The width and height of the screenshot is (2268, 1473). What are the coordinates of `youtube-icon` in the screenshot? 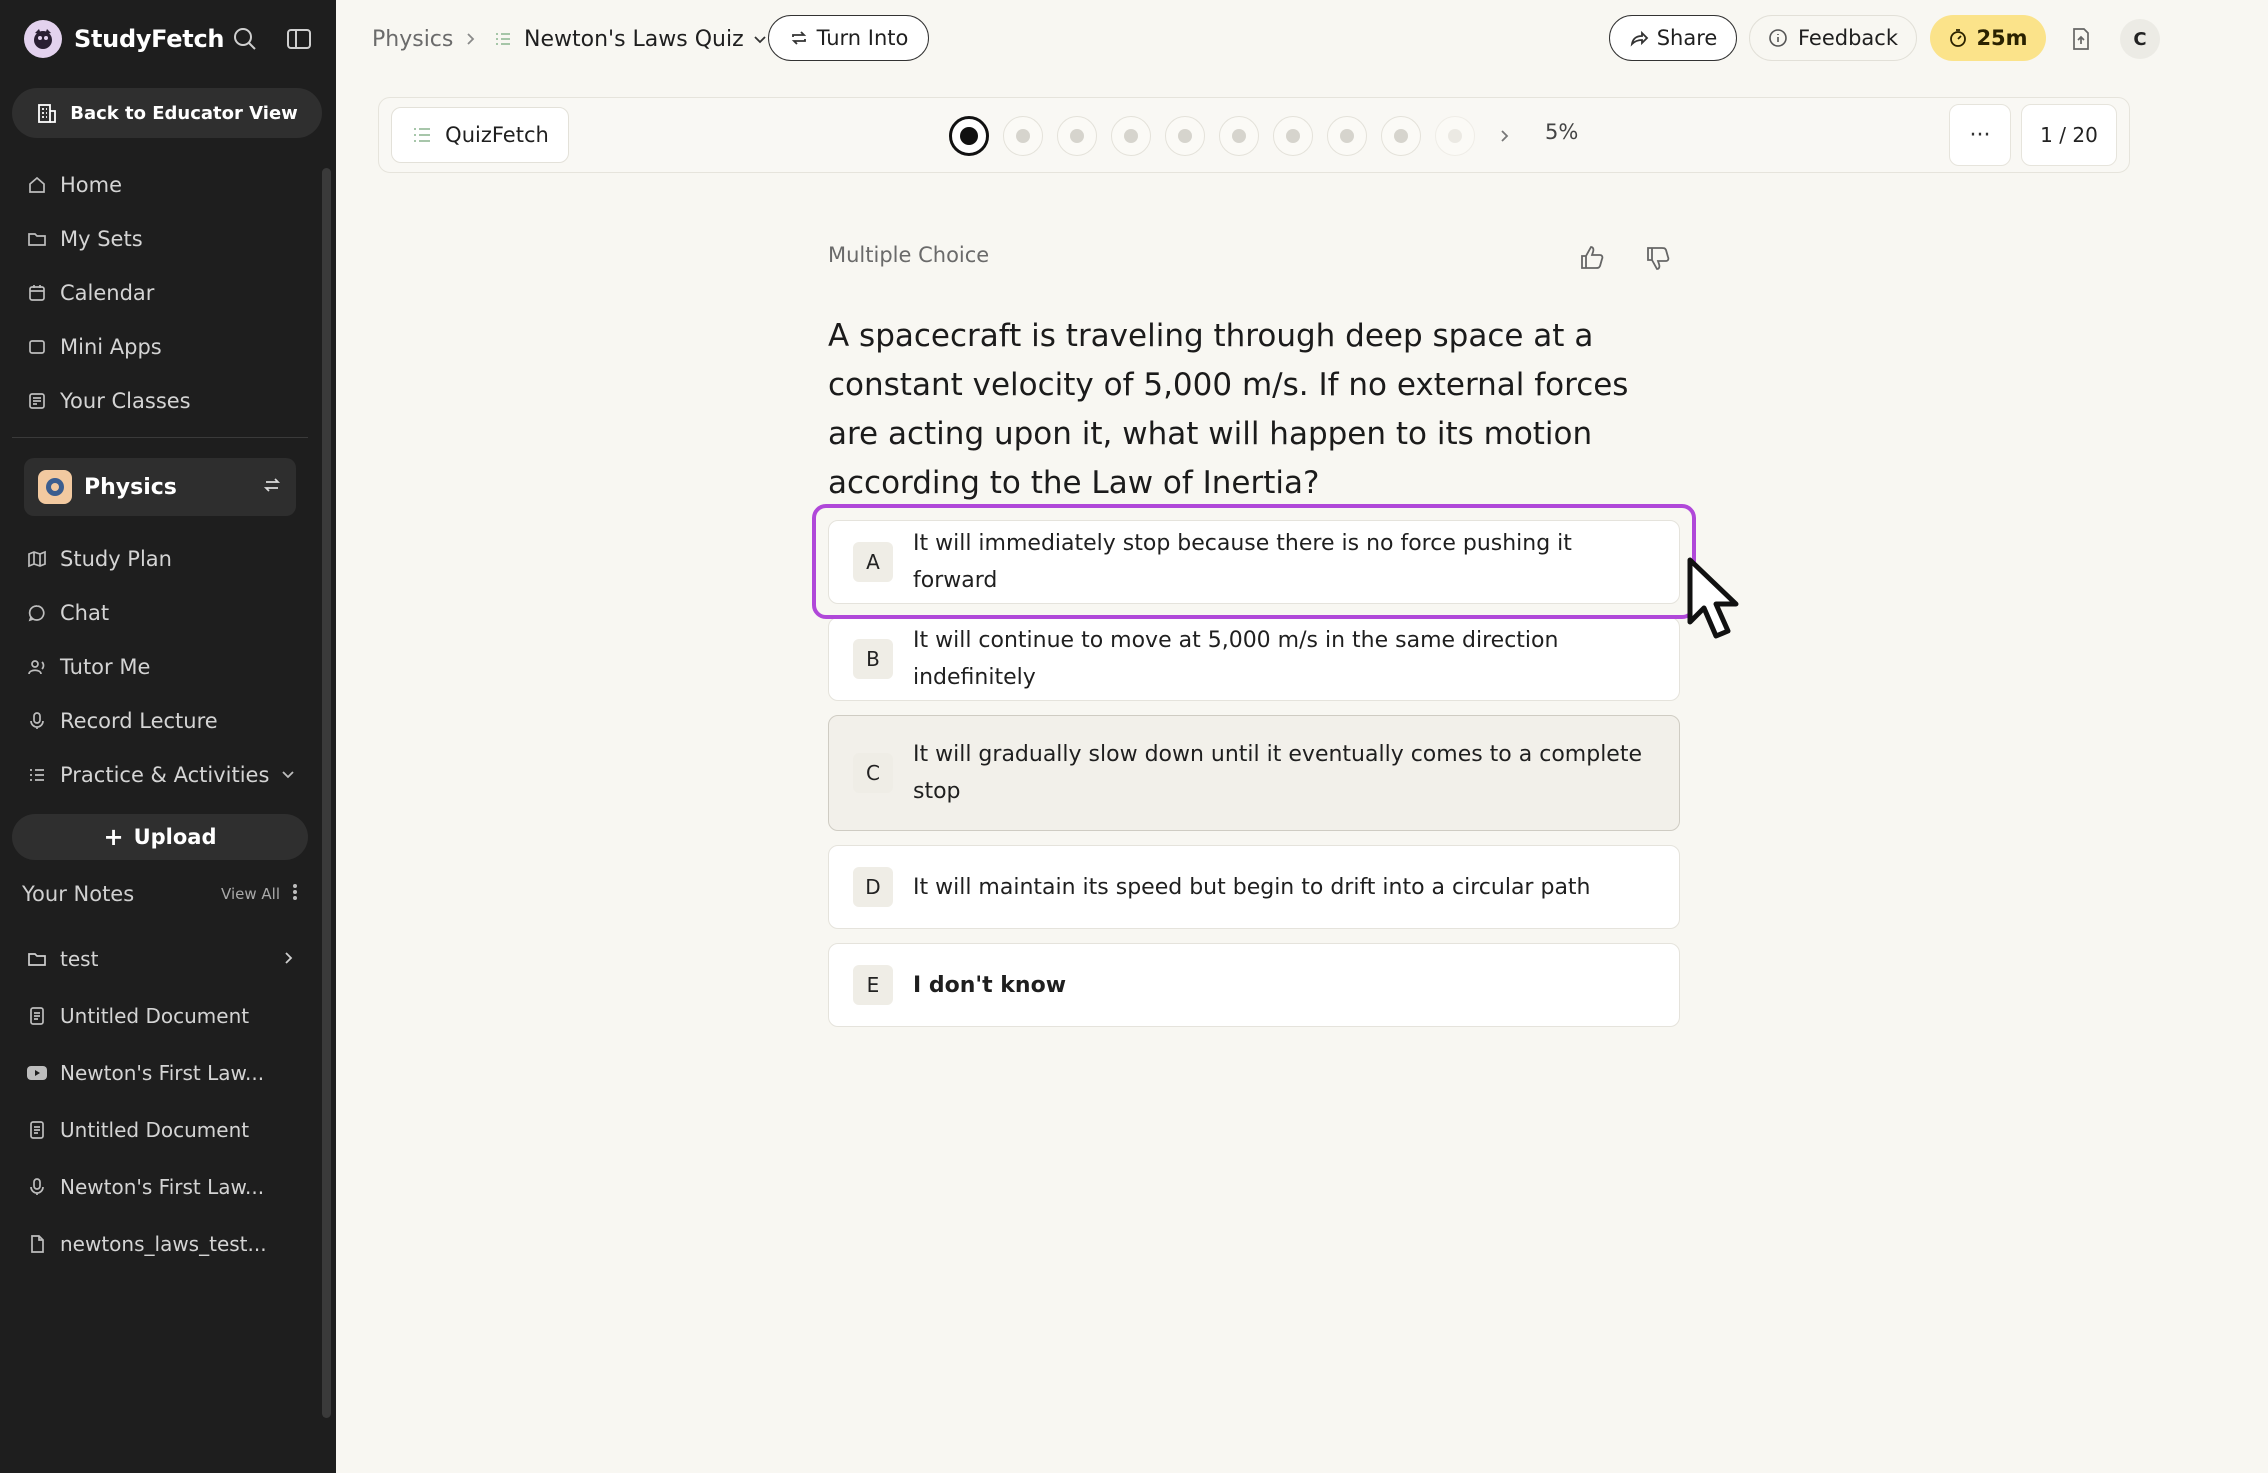 It's located at (37, 1073).